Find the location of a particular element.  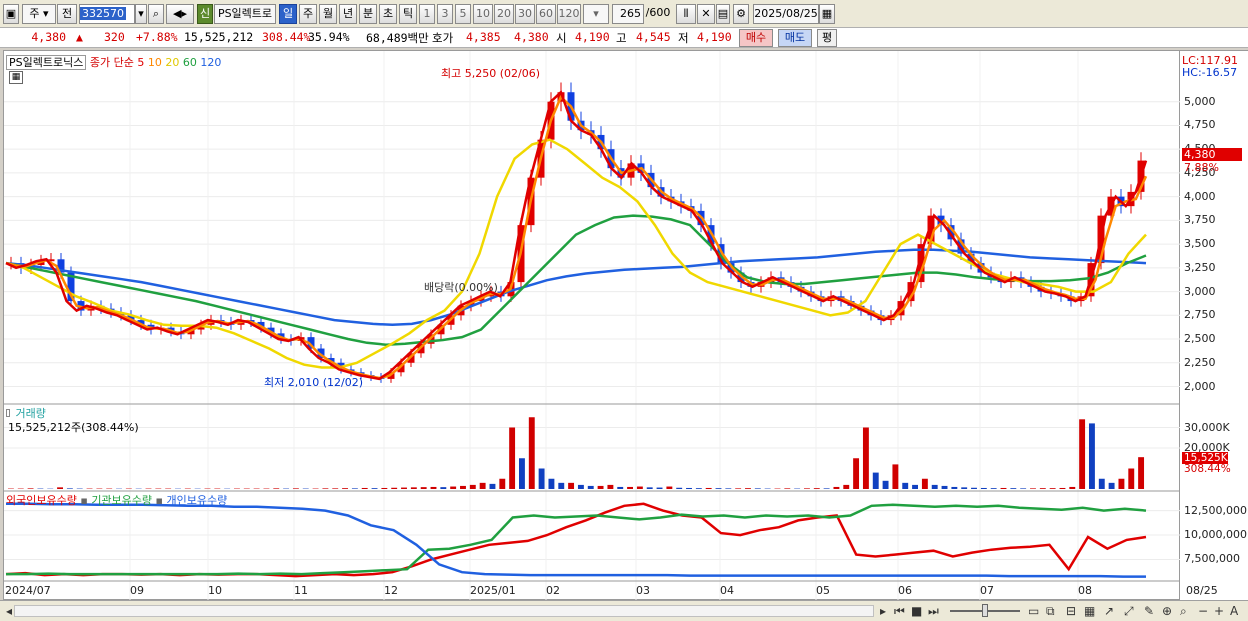

sell-button: 매도 is located at coordinates (795, 38).